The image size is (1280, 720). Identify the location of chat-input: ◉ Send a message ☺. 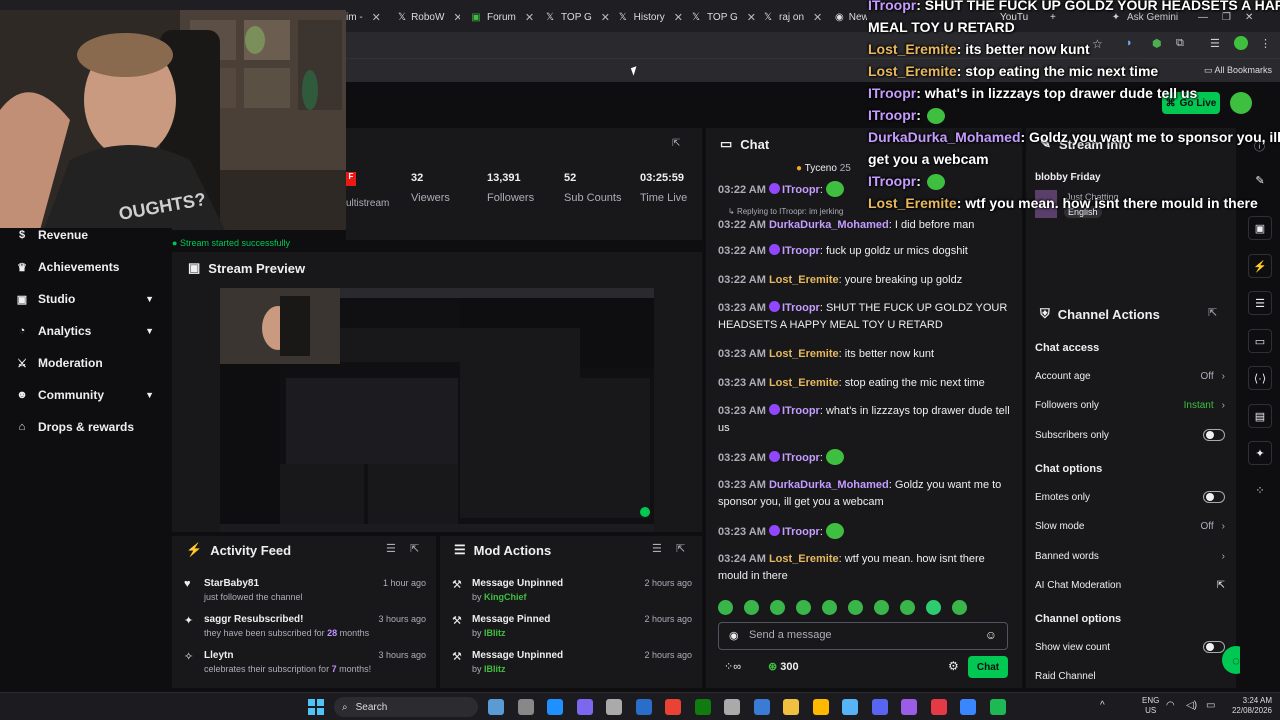
(863, 636).